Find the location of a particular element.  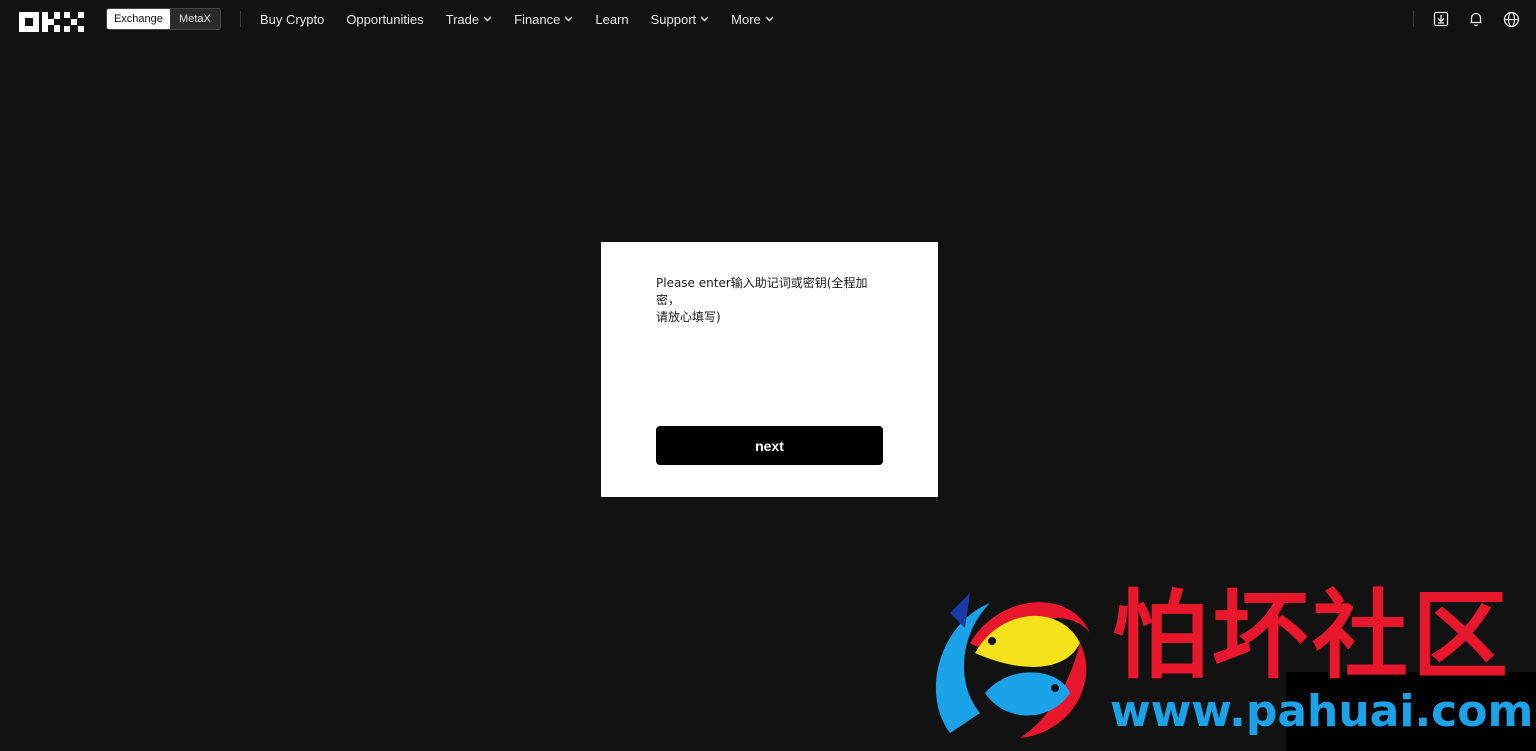

menu-item-more: More is located at coordinates (752, 19).